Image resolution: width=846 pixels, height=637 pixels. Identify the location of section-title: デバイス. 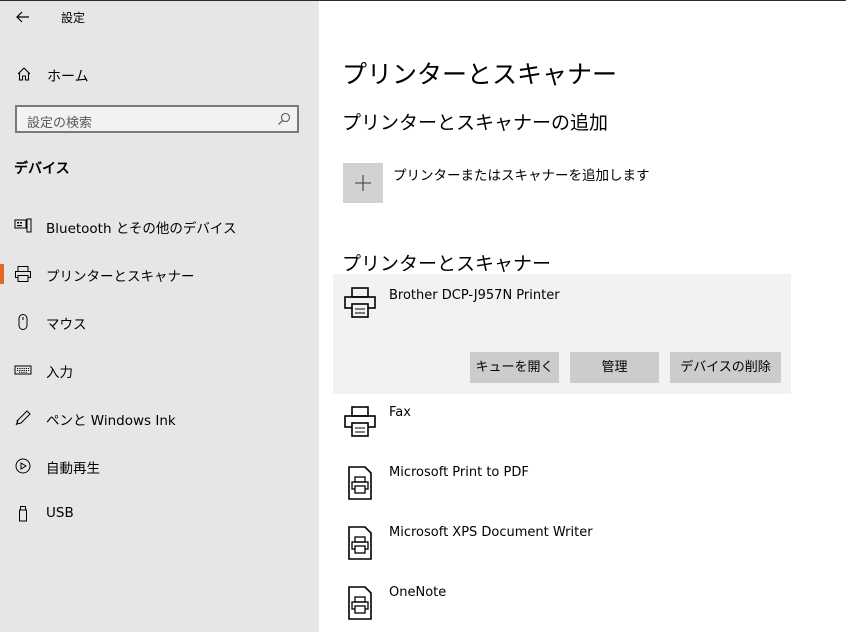
(42, 169).